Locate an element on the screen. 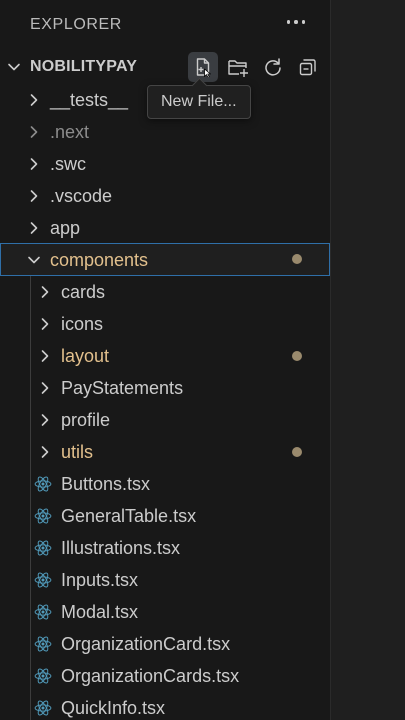  tree-item-label: Illustrations.tsx is located at coordinates (121, 548).